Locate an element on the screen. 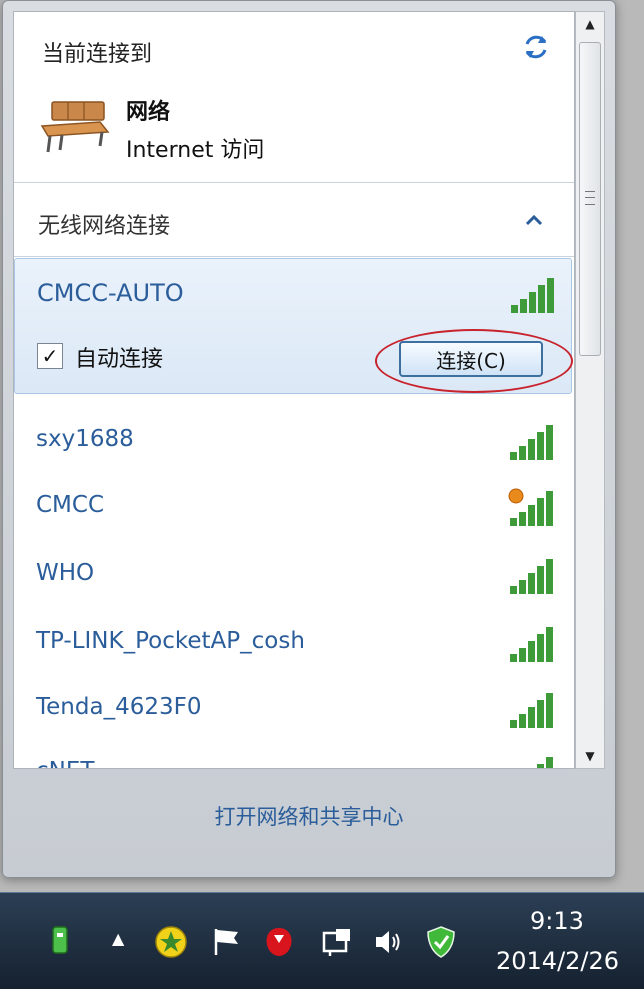 Image resolution: width=644 pixels, height=989 pixels. network-item: CMCC is located at coordinates (292, 509).